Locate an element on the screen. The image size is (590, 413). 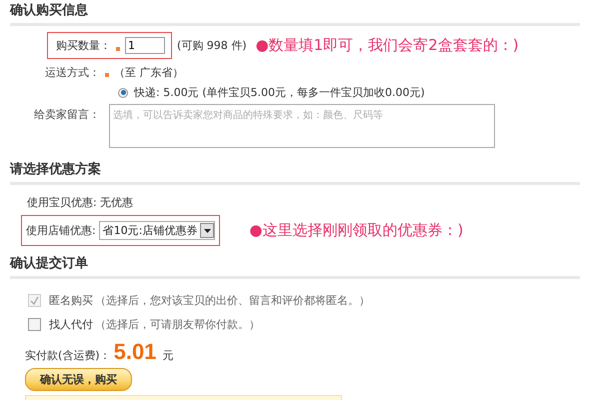
discount-text: 使用宝贝优惠: 无优惠 is located at coordinates (80, 202).